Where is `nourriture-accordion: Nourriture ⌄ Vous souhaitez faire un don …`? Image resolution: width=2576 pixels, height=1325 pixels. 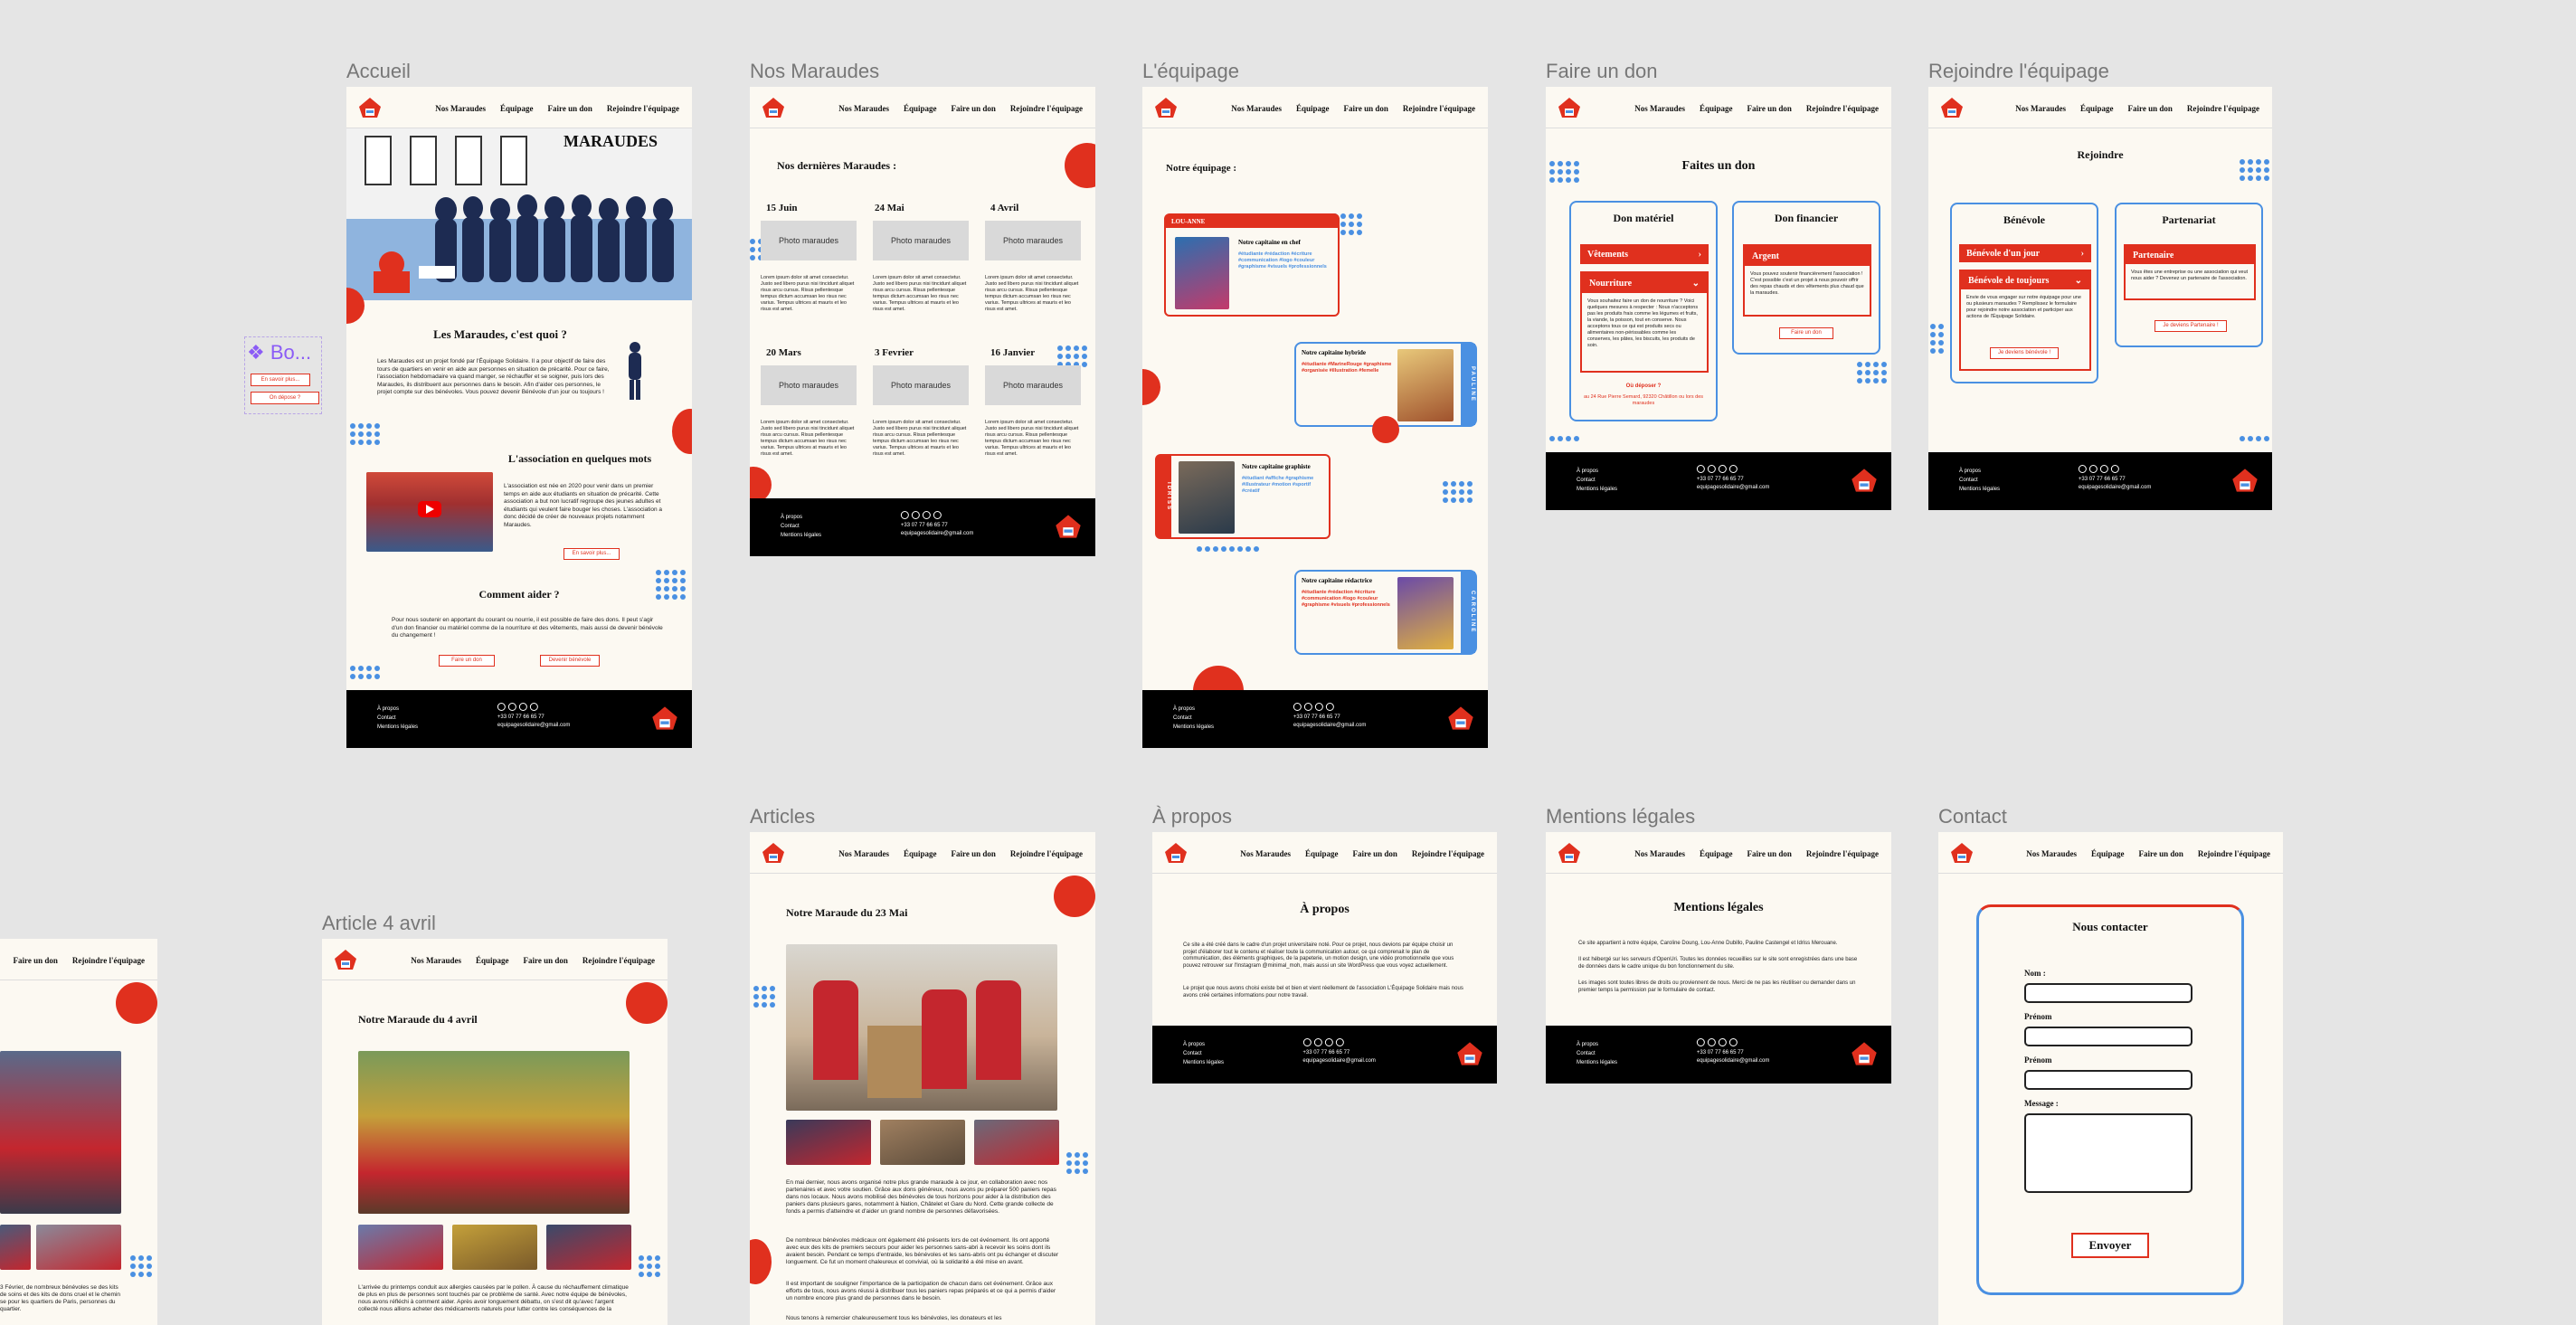 nourriture-accordion: Nourriture ⌄ Vous souhaitez faire un don … is located at coordinates (1645, 322).